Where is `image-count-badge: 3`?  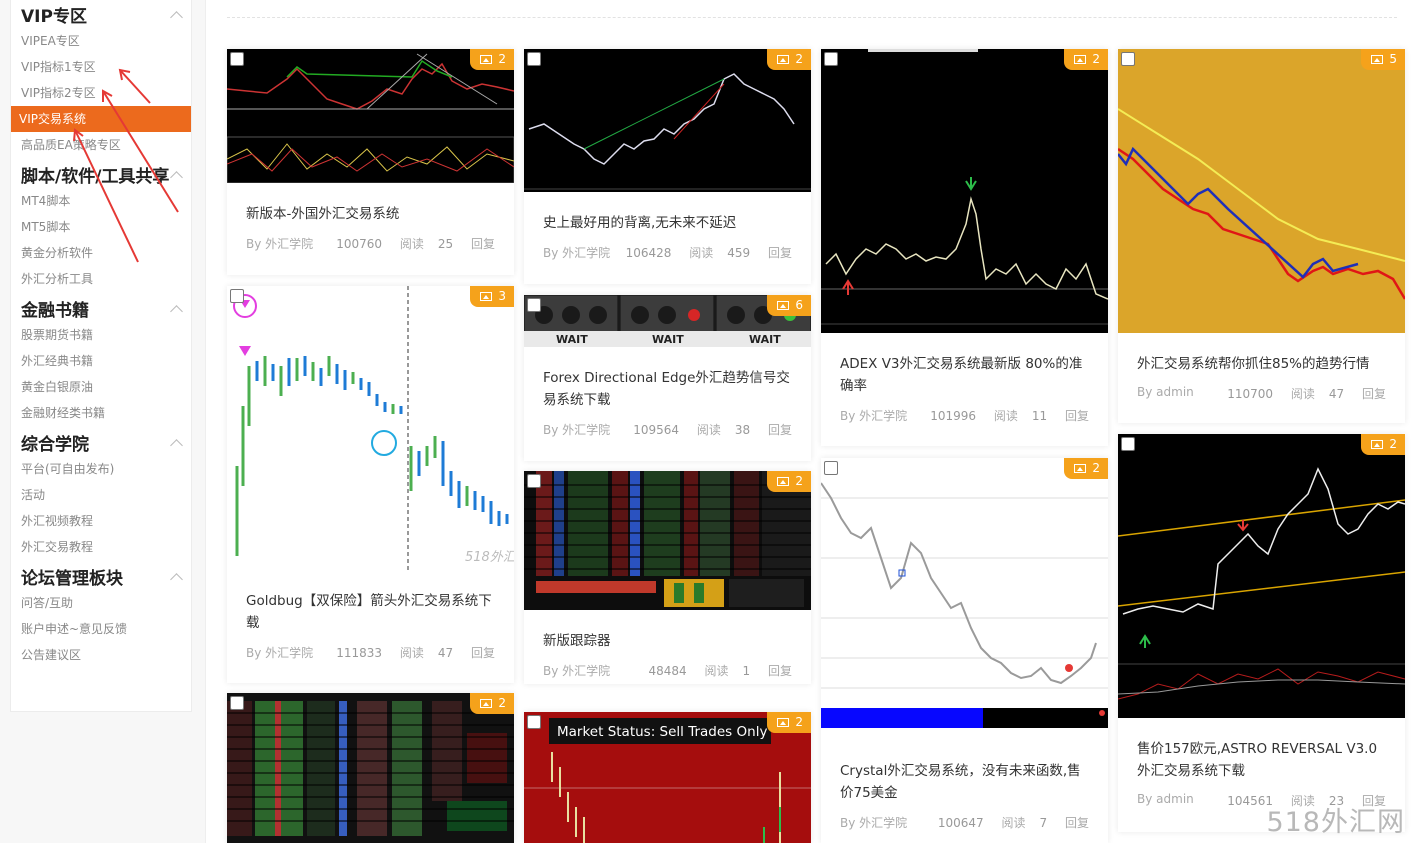
image-count-badge: 3 is located at coordinates (492, 296).